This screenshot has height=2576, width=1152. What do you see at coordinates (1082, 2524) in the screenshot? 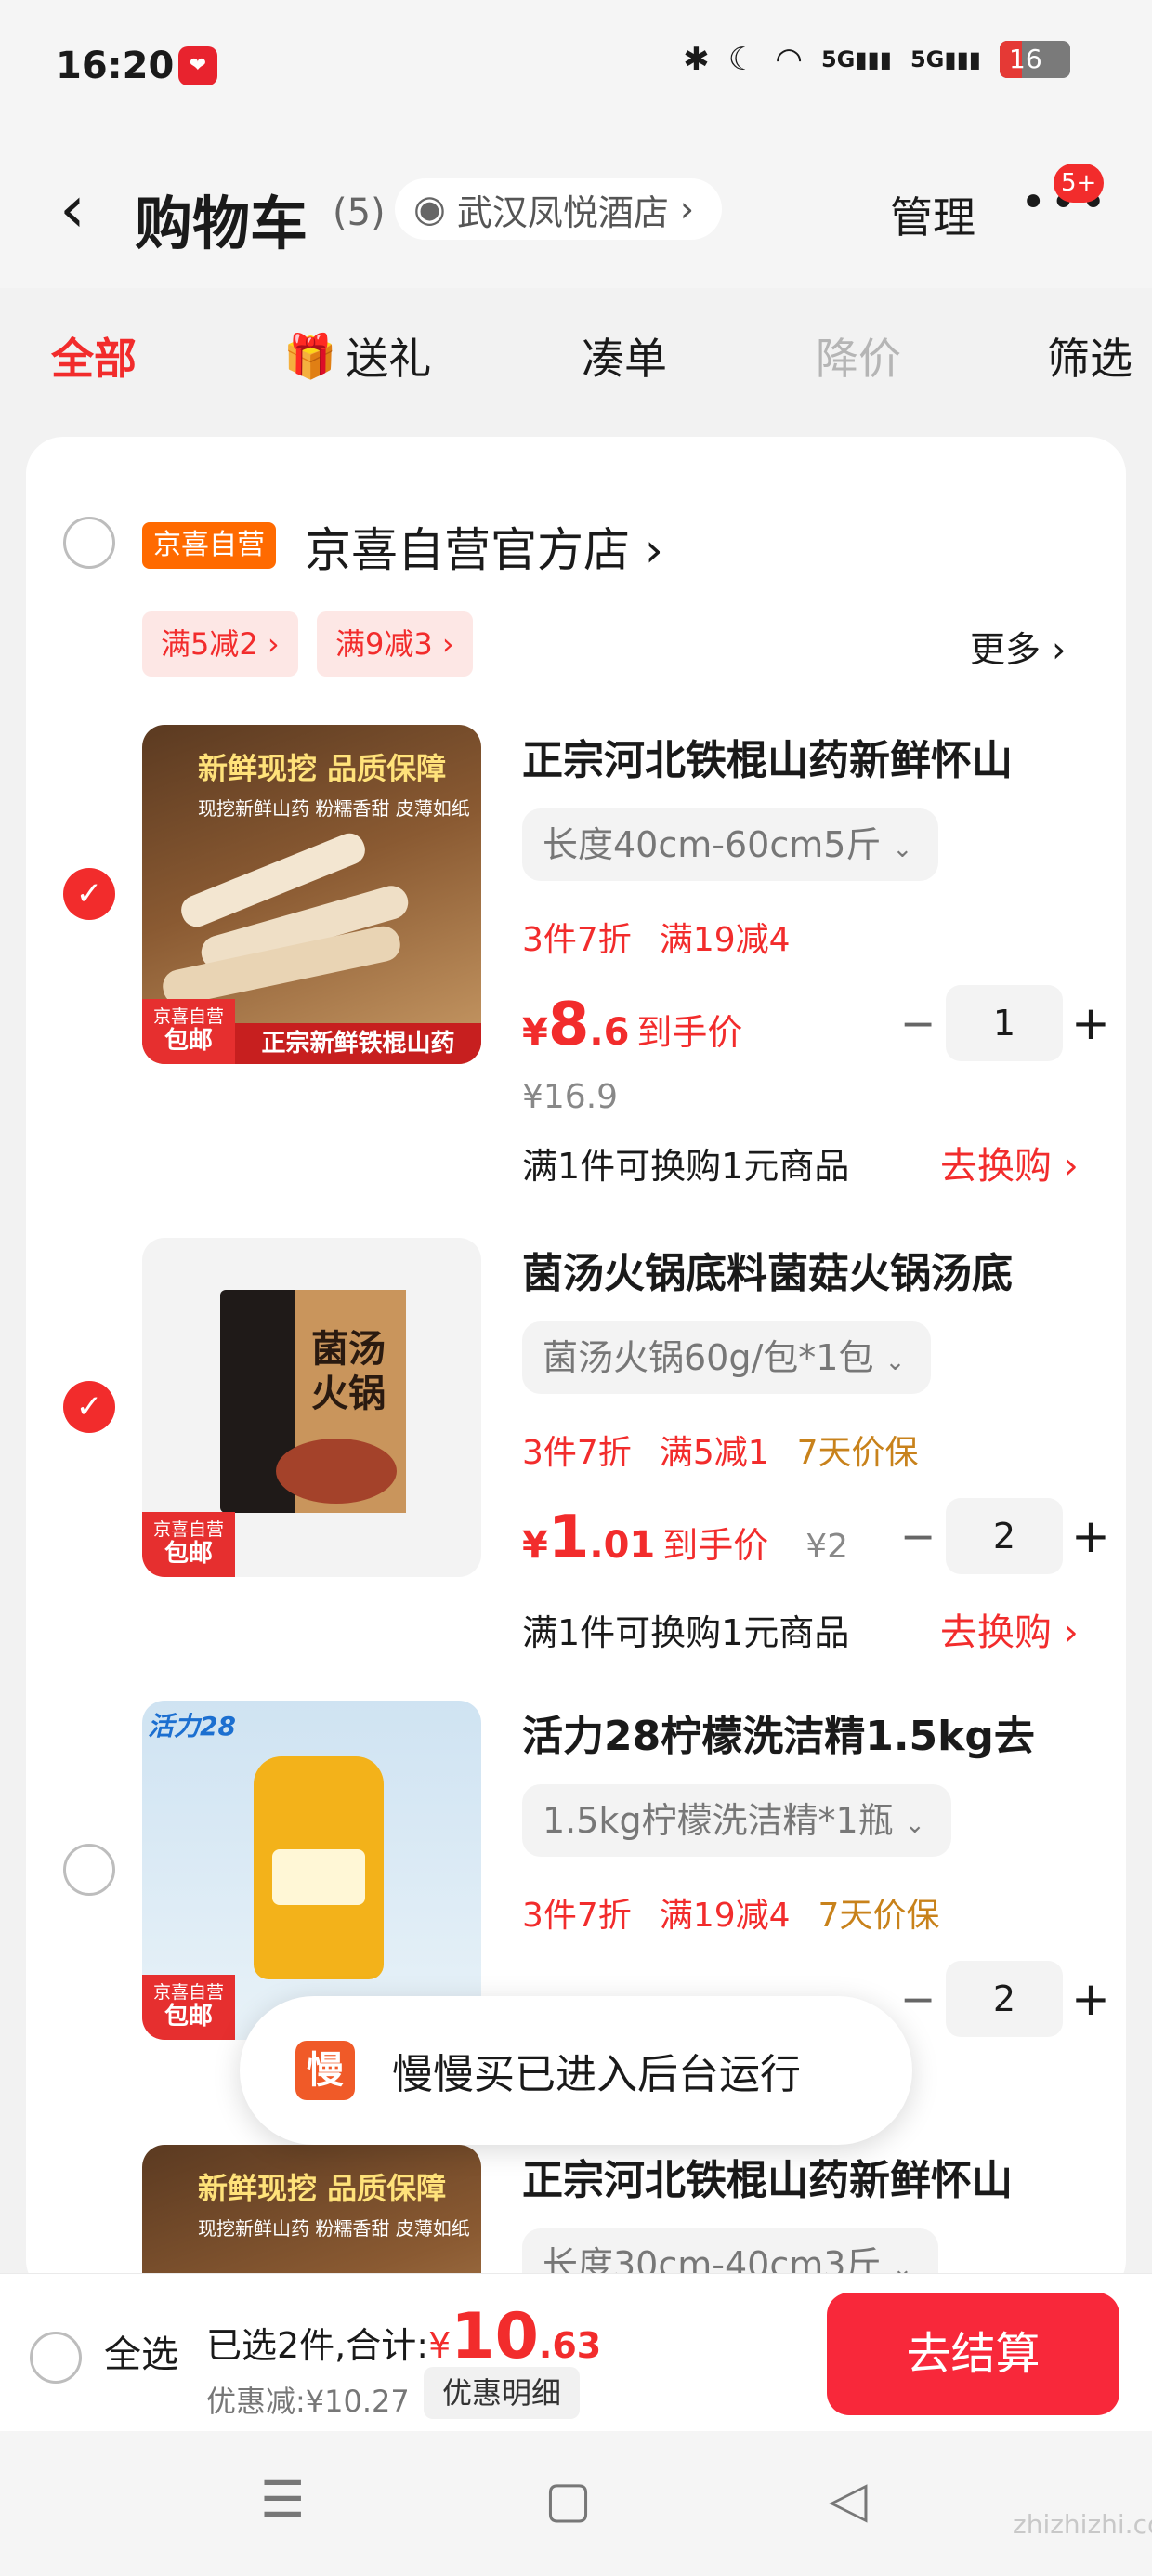
I see `watermark: zhizhizhi.com` at bounding box center [1082, 2524].